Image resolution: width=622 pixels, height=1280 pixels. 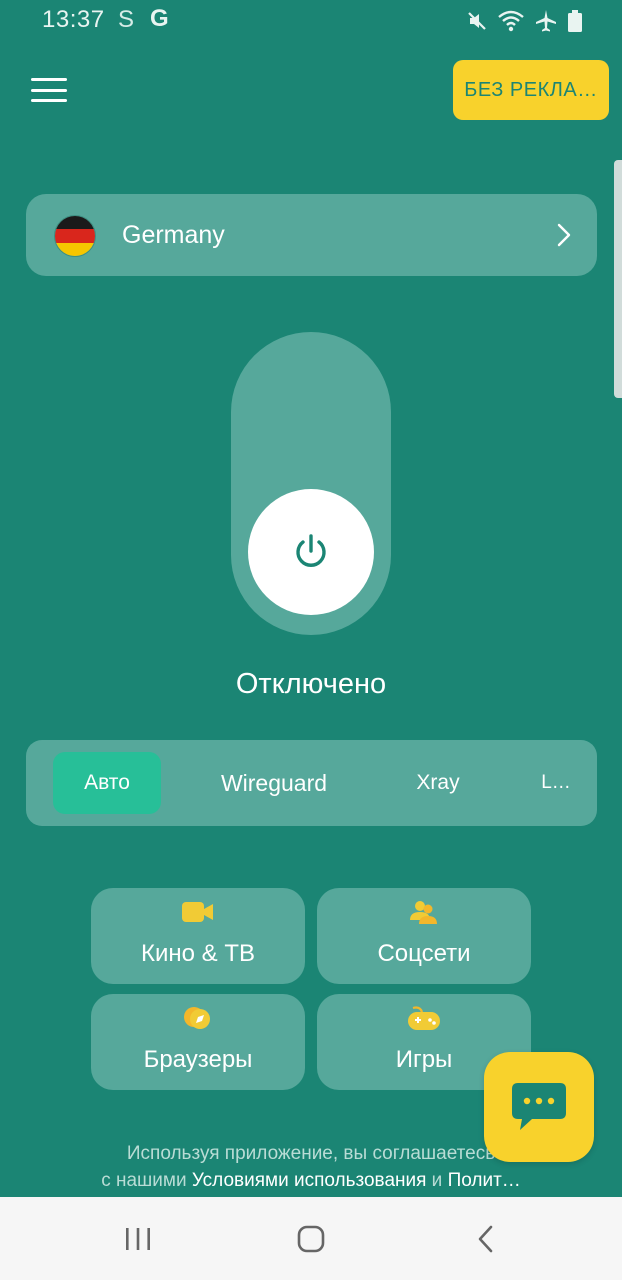 I want to click on support-chat-button, so click(x=539, y=1107).